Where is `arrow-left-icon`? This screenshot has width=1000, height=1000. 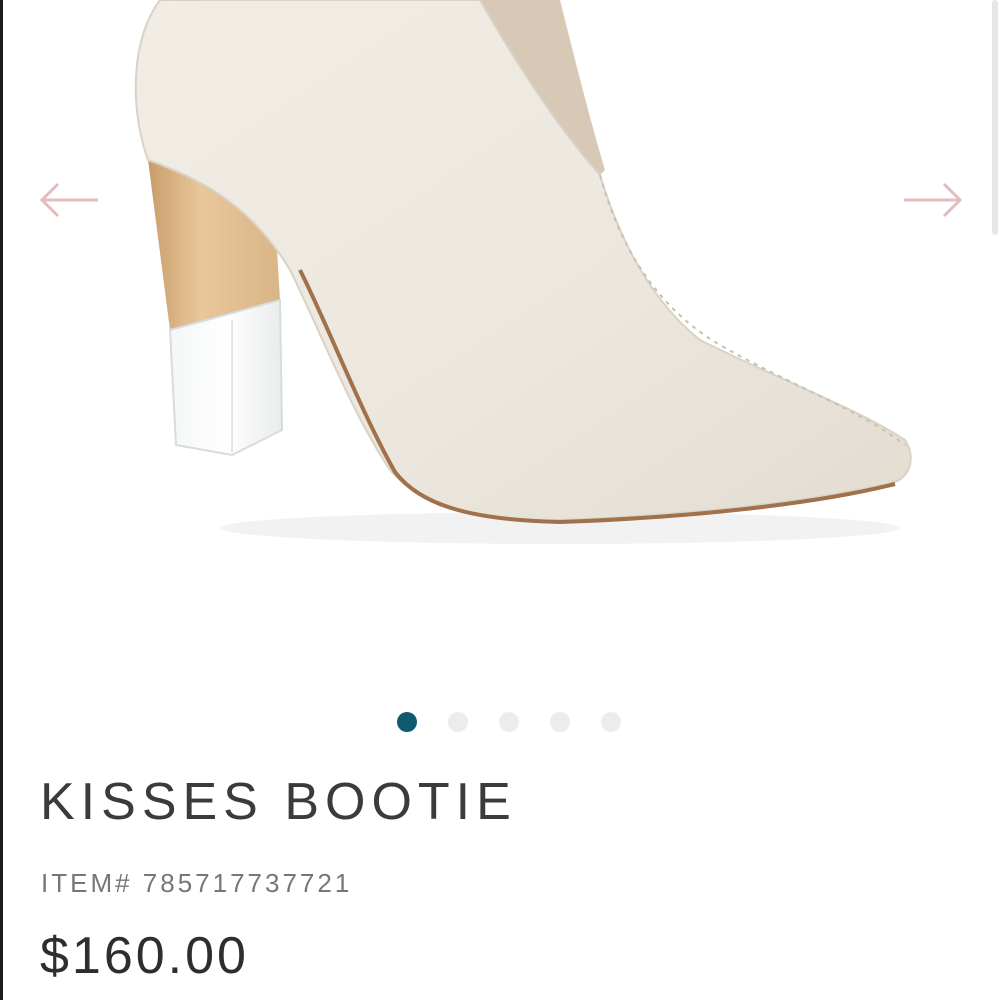
arrow-left-icon is located at coordinates (70, 200).